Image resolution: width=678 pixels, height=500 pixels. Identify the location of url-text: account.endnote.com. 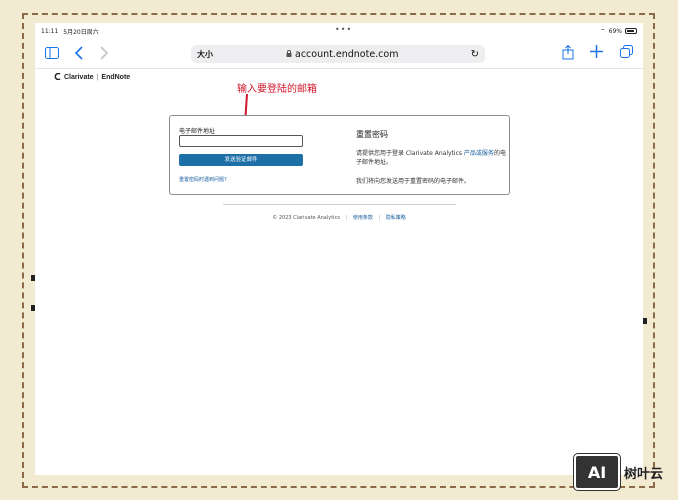
(347, 54).